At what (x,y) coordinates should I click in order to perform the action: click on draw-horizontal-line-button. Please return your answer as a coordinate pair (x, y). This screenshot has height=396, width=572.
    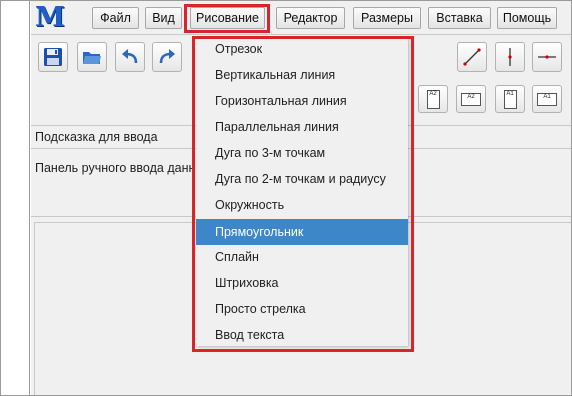
    Looking at the image, I should click on (547, 57).